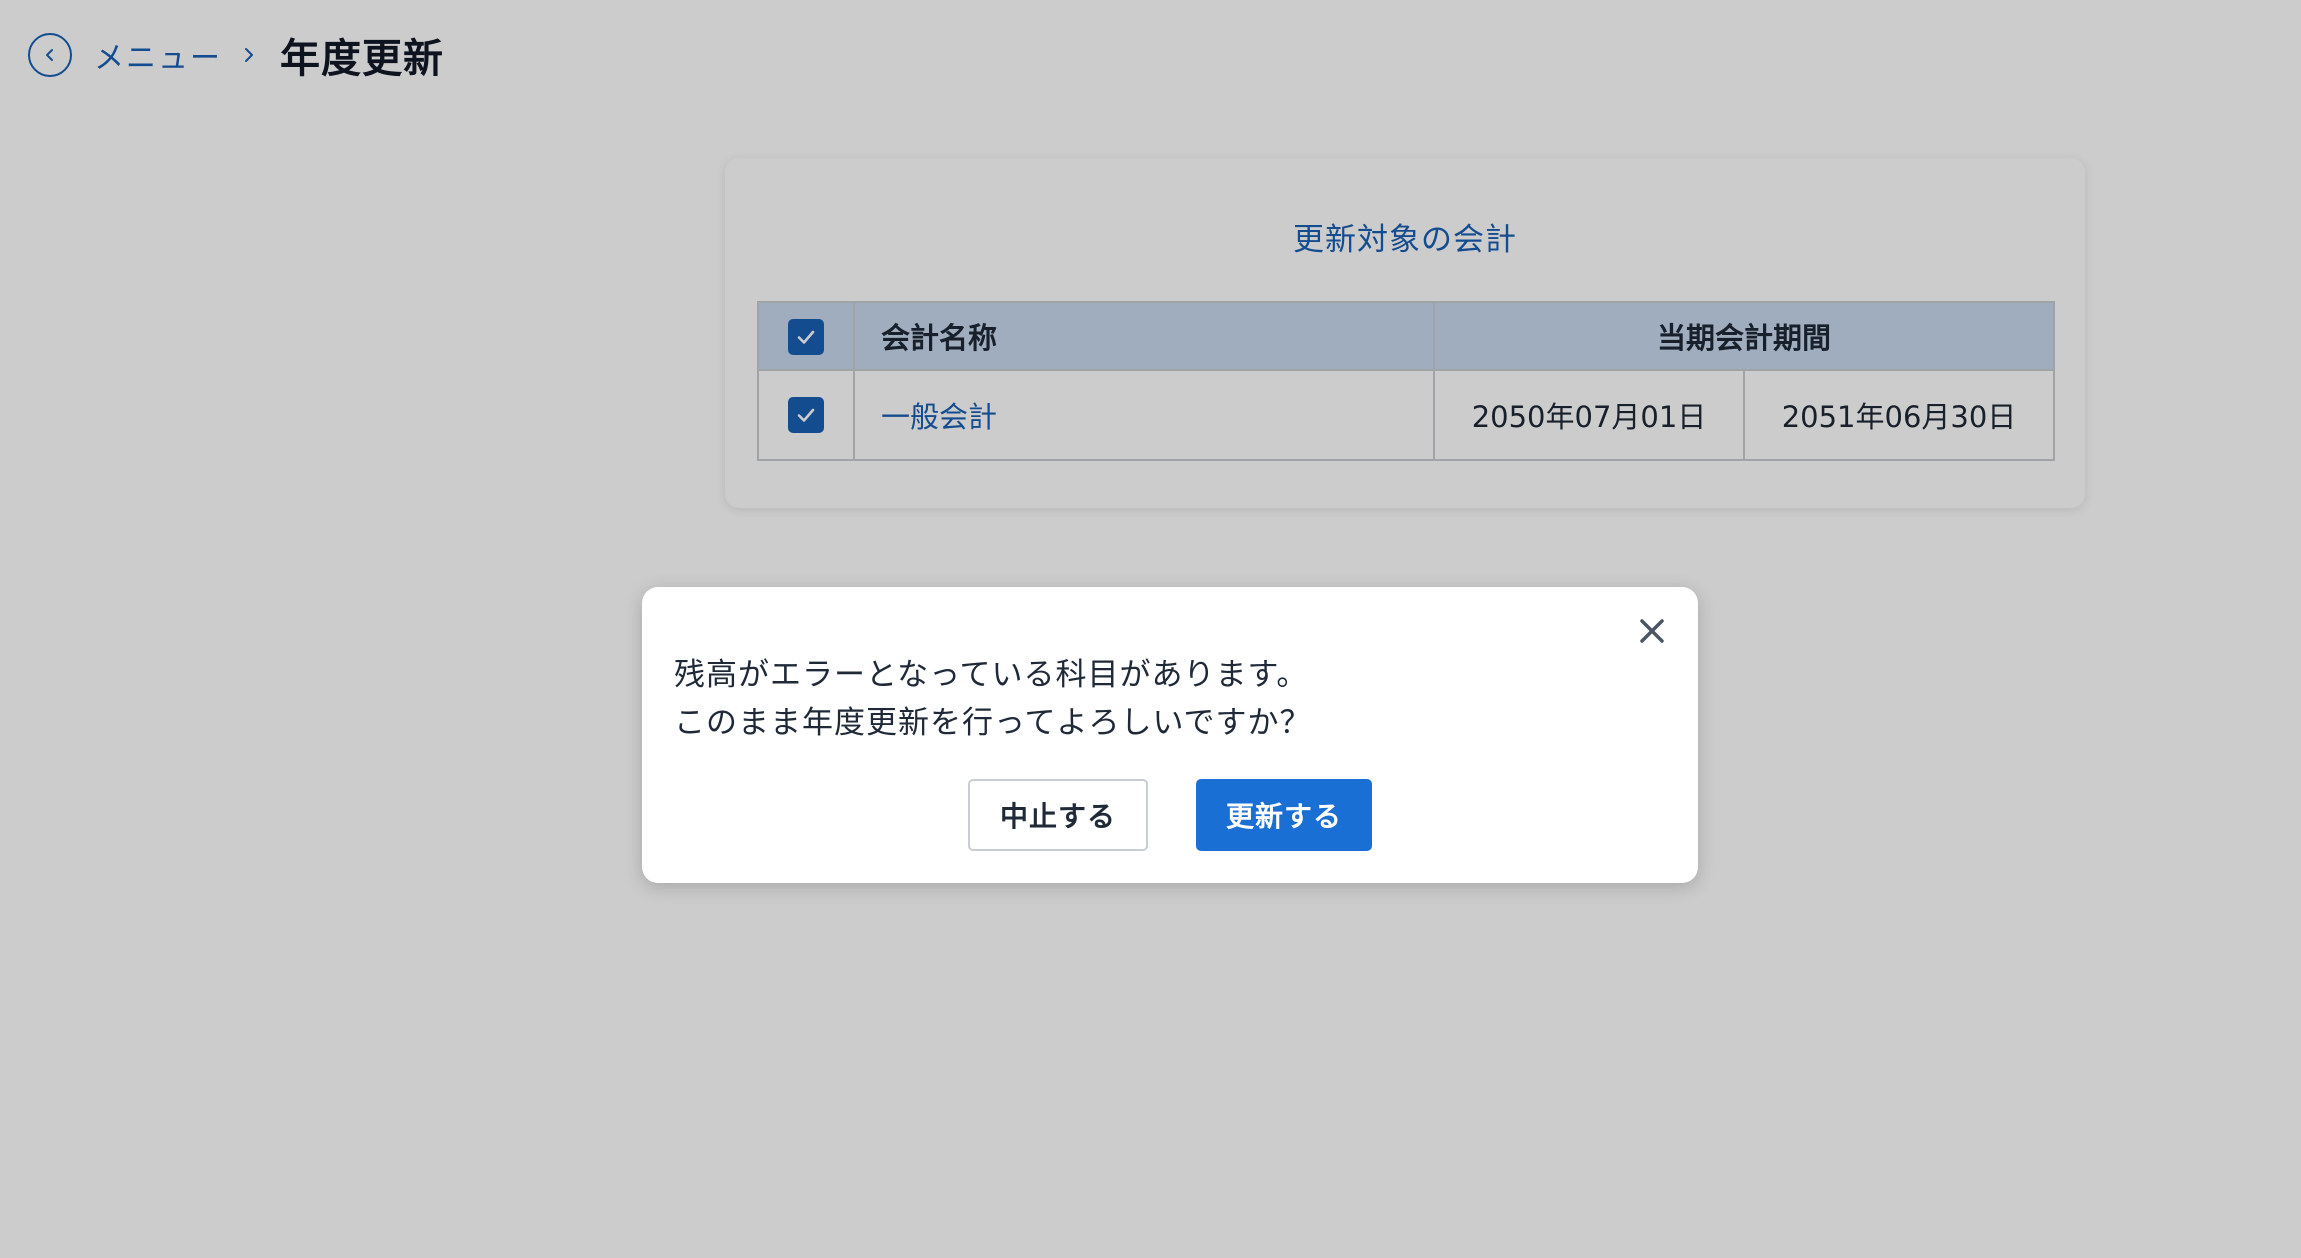 The height and width of the screenshot is (1258, 2301). I want to click on cancel-button: 中止する, so click(1058, 815).